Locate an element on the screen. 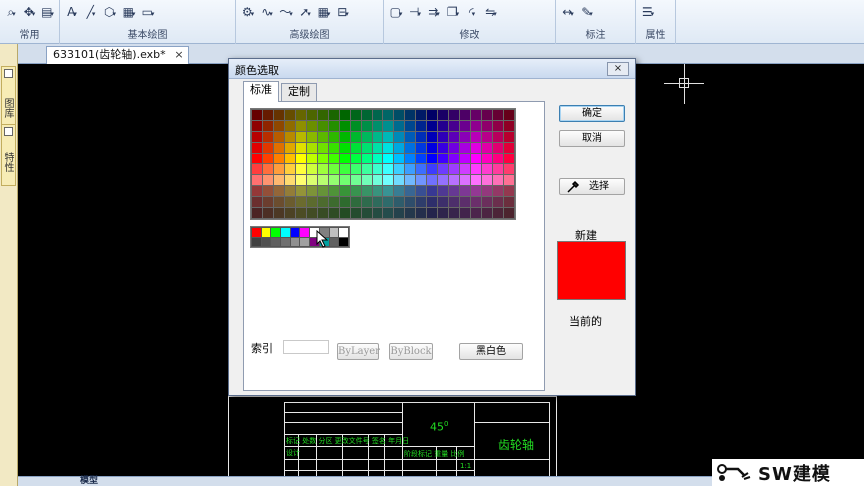 Image resolution: width=864 pixels, height=486 pixels. cancel-button: 取消 is located at coordinates (592, 138).